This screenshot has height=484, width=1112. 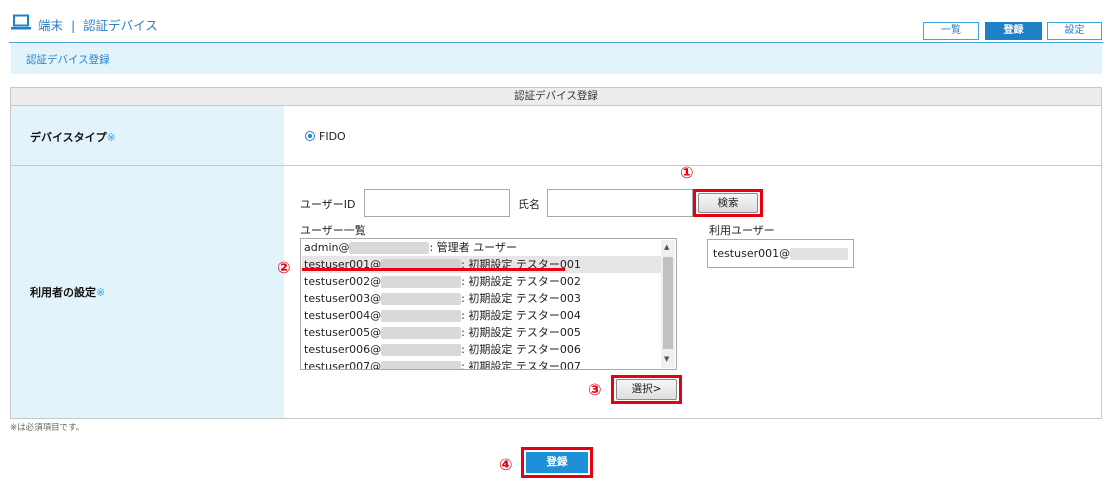 I want to click on step2-marker: ②, so click(x=284, y=267).